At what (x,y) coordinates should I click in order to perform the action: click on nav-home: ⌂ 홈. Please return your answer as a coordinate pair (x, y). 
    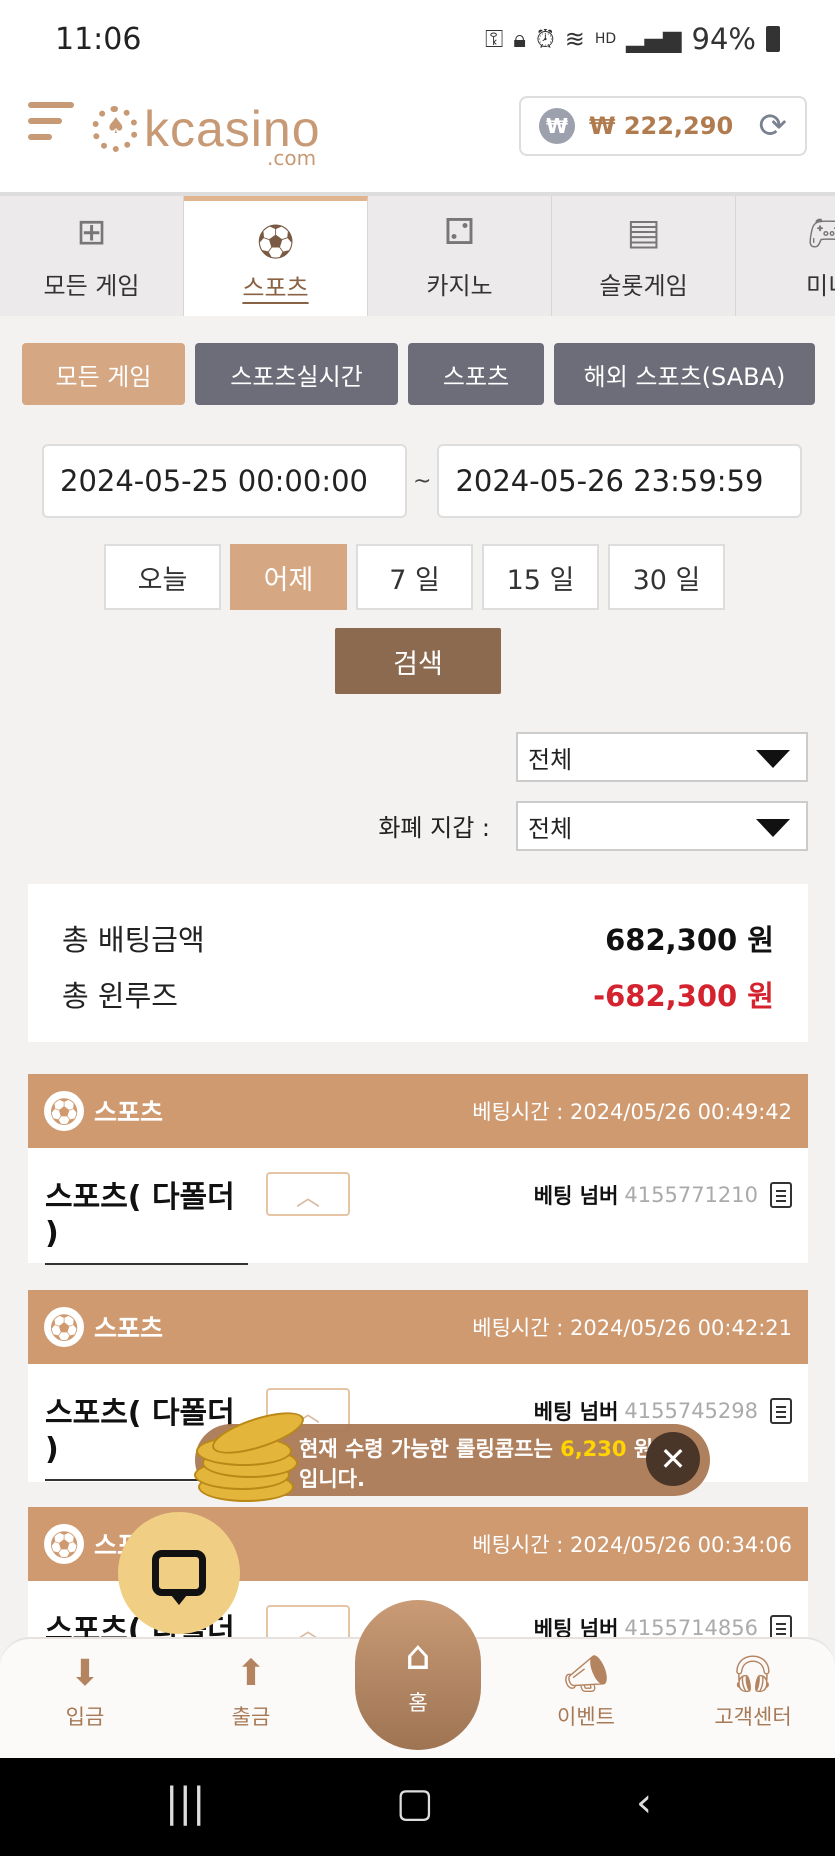
    Looking at the image, I should click on (418, 1675).